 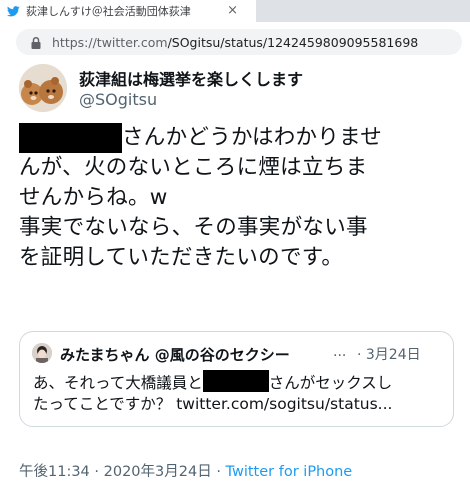 I want to click on tweet-line-4: 事実でないなら、その事実がない事, so click(x=193, y=227).